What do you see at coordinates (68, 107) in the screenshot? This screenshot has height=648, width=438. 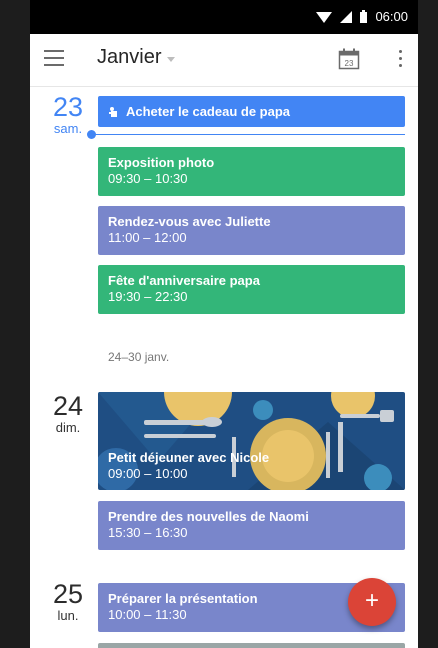 I see `day-number: 23` at bounding box center [68, 107].